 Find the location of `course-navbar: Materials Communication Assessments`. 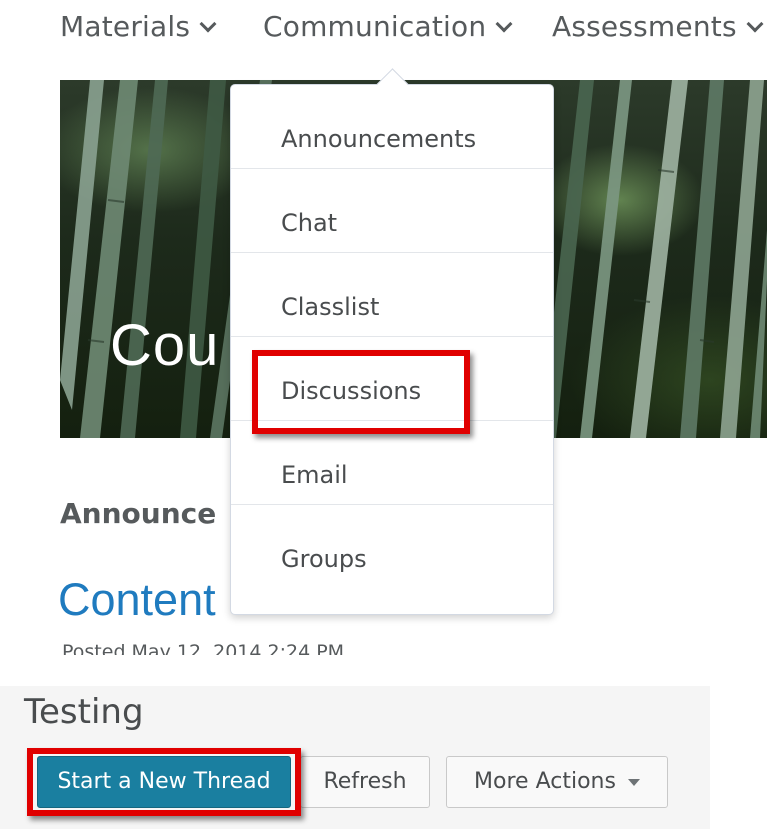

course-navbar: Materials Communication Assessments is located at coordinates (383, 30).